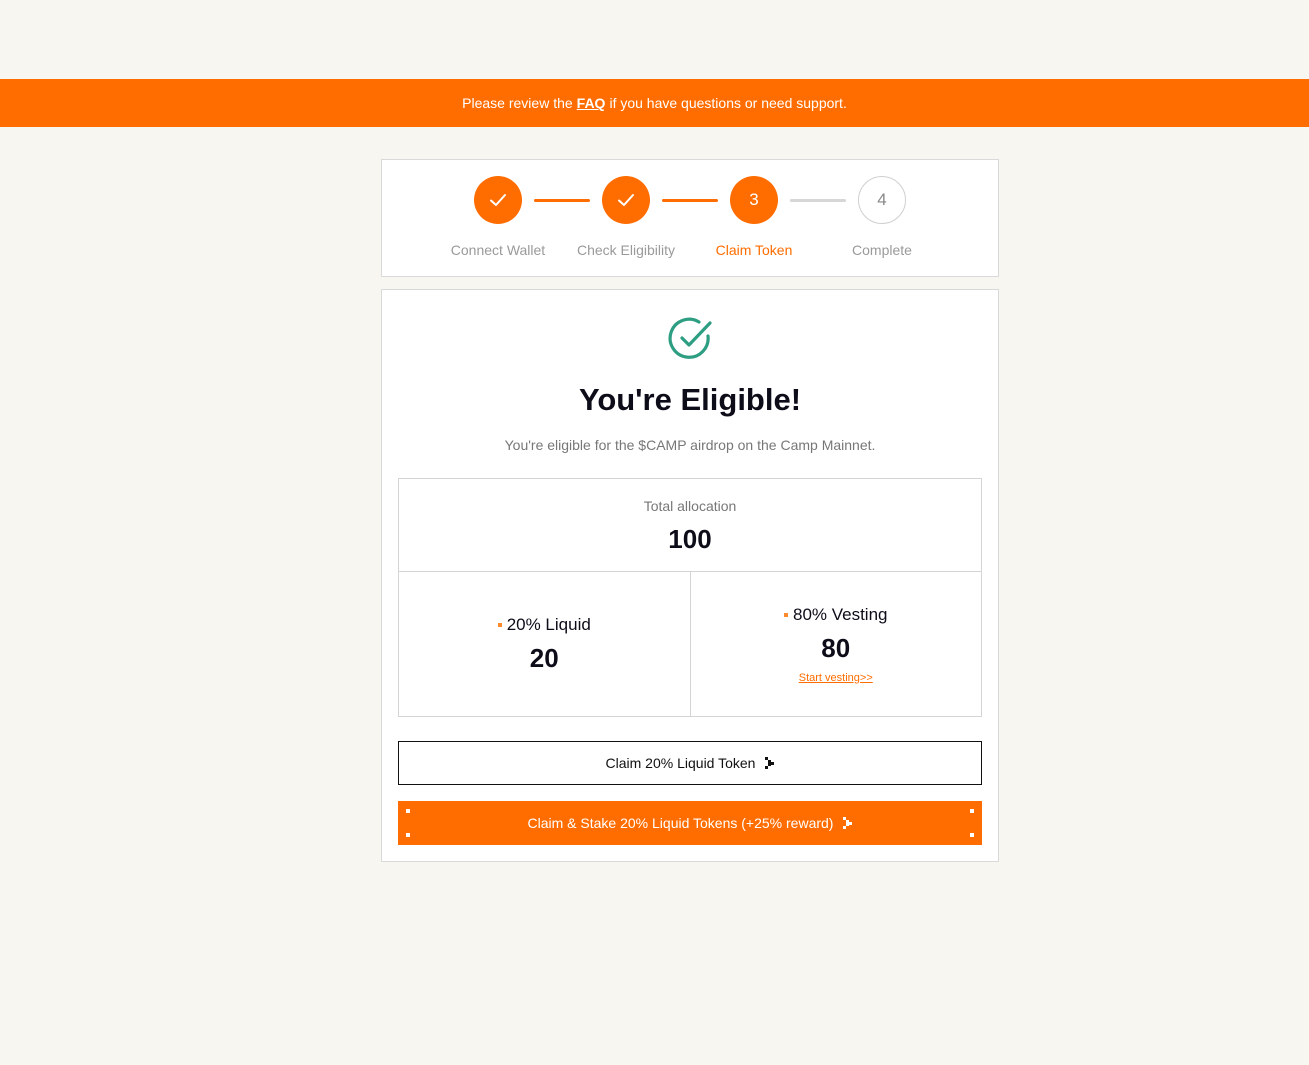  What do you see at coordinates (690, 399) in the screenshot?
I see `eligible-title: You're Eligible!` at bounding box center [690, 399].